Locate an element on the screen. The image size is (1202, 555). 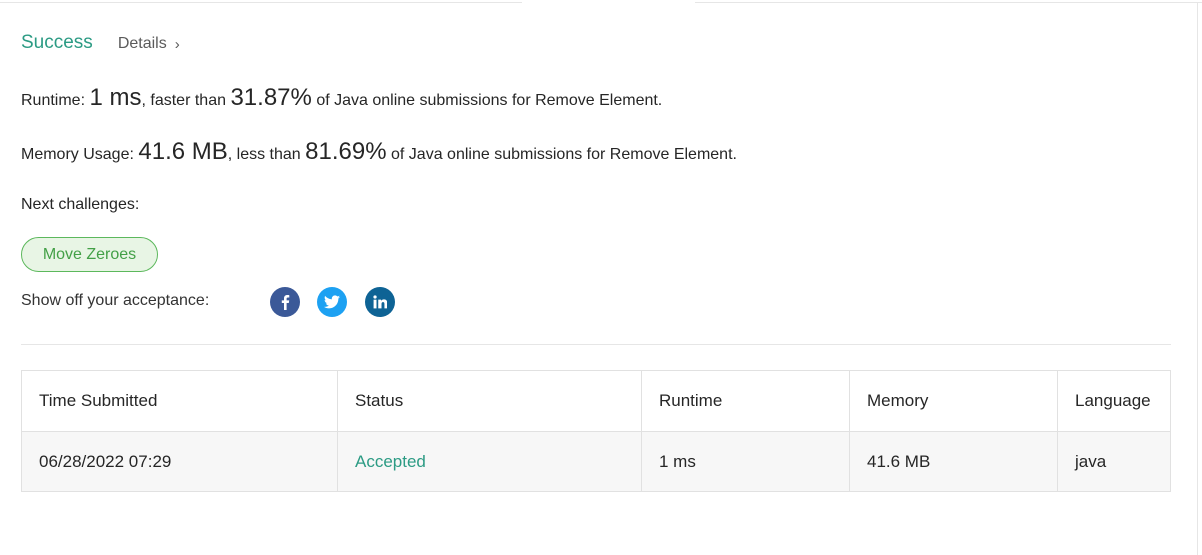
chevron-right-icon: › is located at coordinates (177, 44).